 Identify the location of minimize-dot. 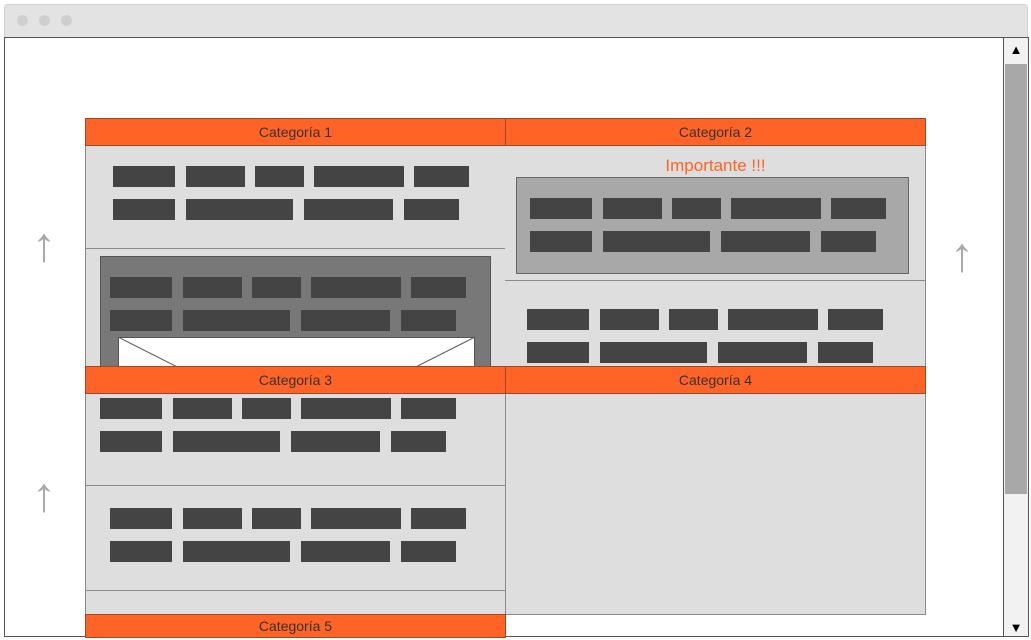
(44, 20).